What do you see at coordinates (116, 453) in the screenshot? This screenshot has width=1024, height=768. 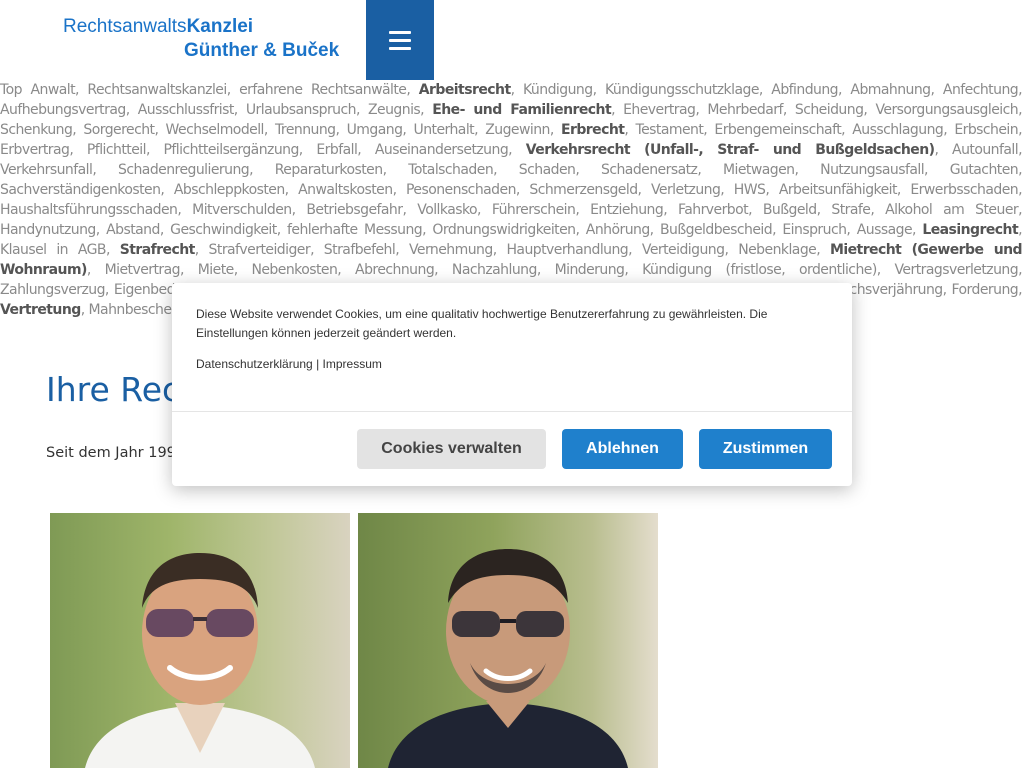 I see `intro-text: Seit dem Jahr 1998` at bounding box center [116, 453].